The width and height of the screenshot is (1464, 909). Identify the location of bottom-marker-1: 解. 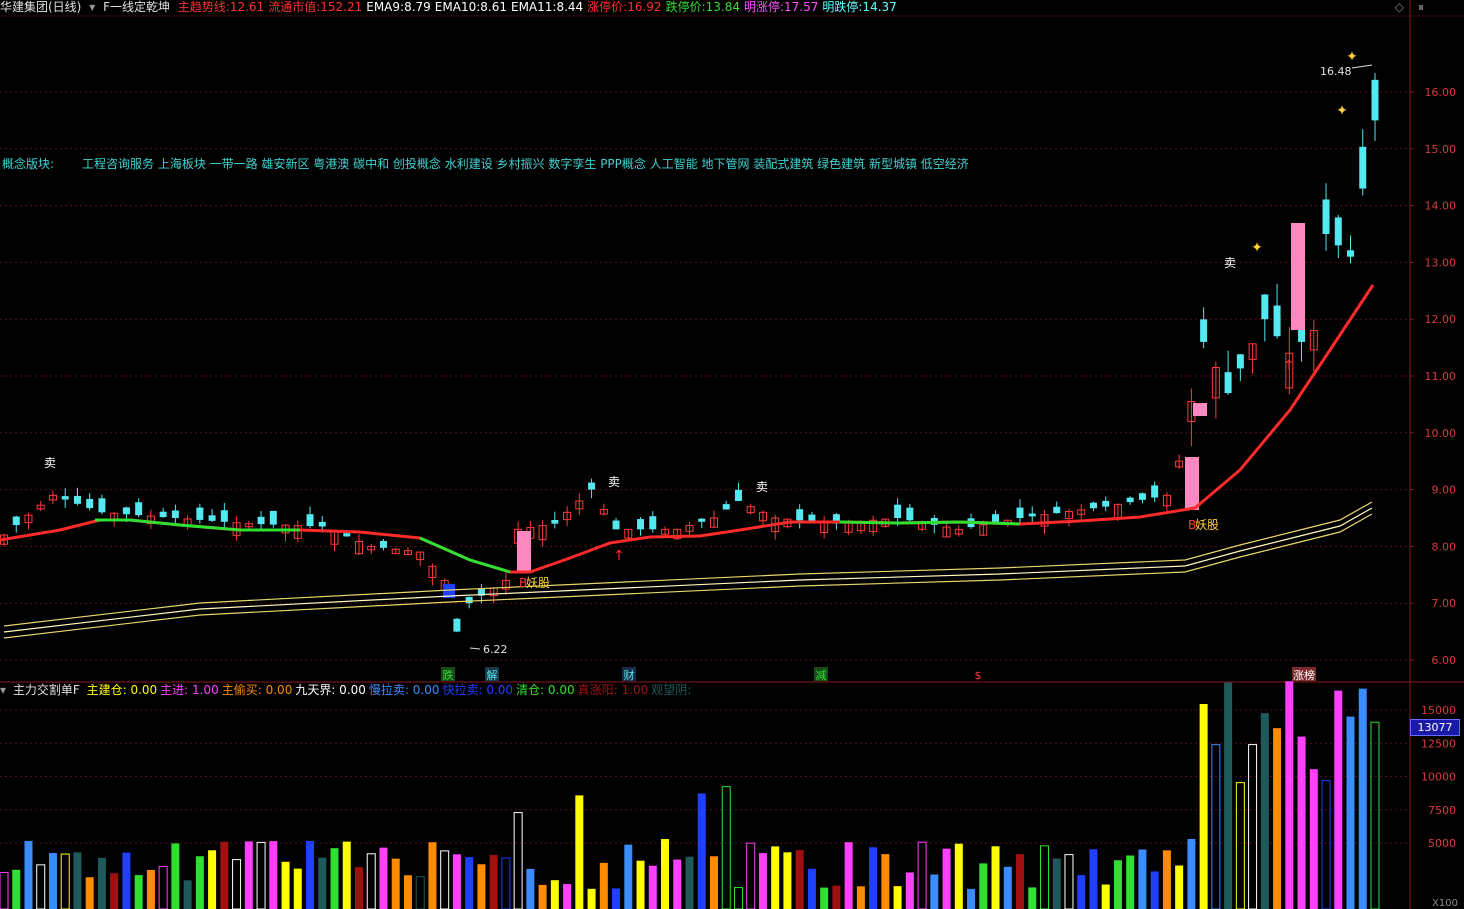
(492, 675).